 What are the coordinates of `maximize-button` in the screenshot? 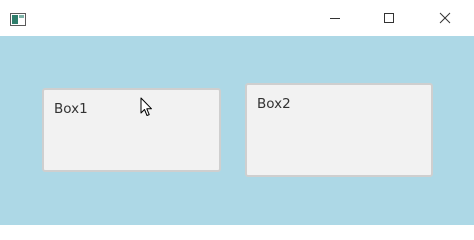 It's located at (389, 18).